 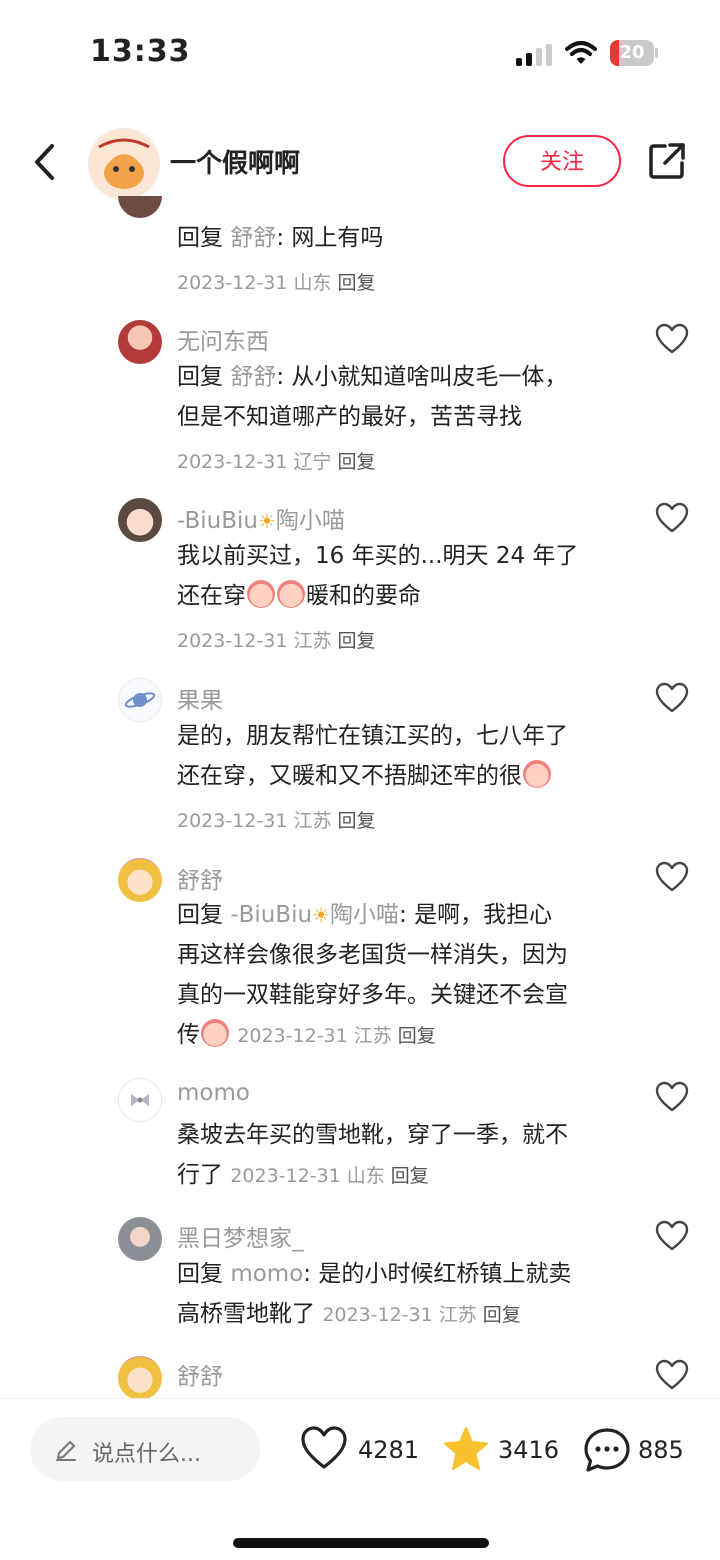 I want to click on comment-meta: 2023-12-31 辽宁 回复, so click(x=276, y=462).